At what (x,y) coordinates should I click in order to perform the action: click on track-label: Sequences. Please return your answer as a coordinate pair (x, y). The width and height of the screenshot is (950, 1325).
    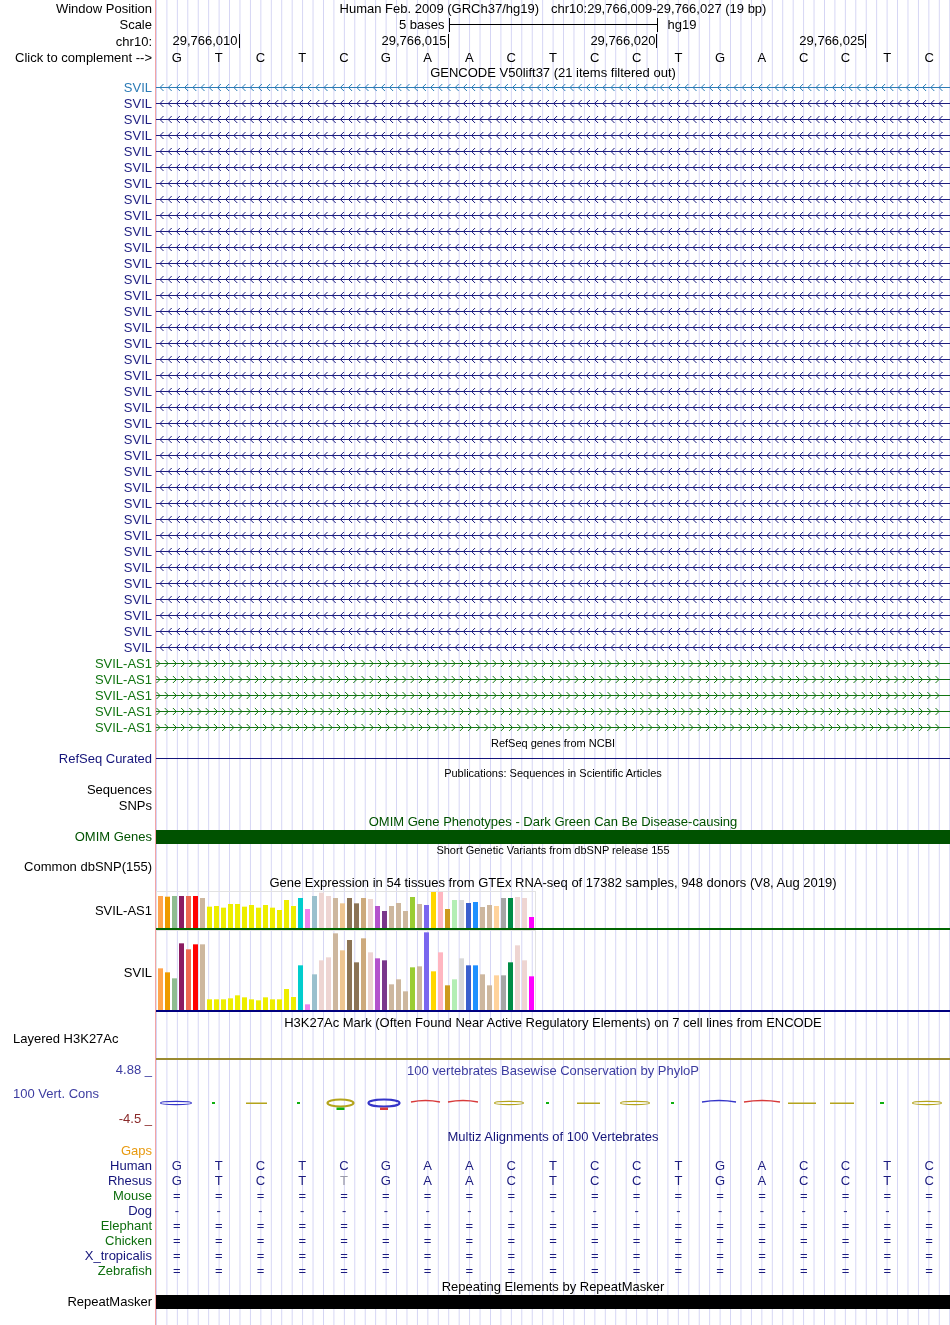
    Looking at the image, I should click on (119, 789).